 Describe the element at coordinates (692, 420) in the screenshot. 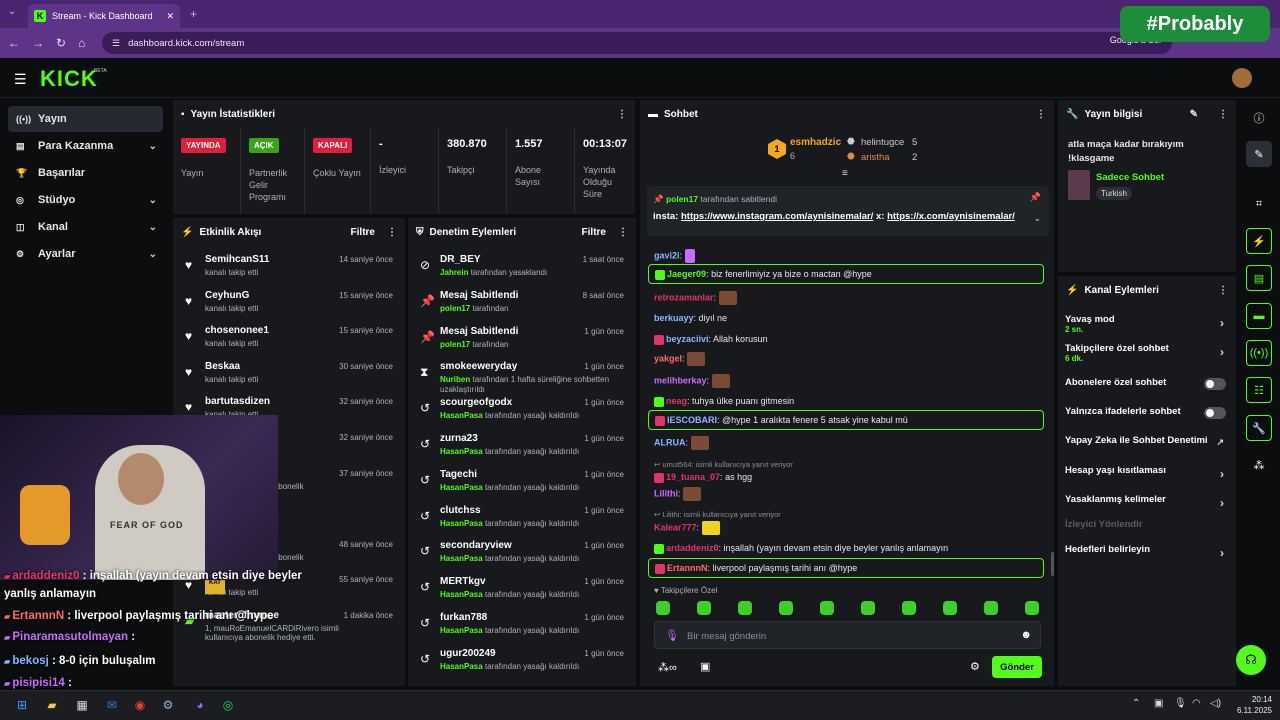

I see `chat-username: IESCOBARI` at that location.